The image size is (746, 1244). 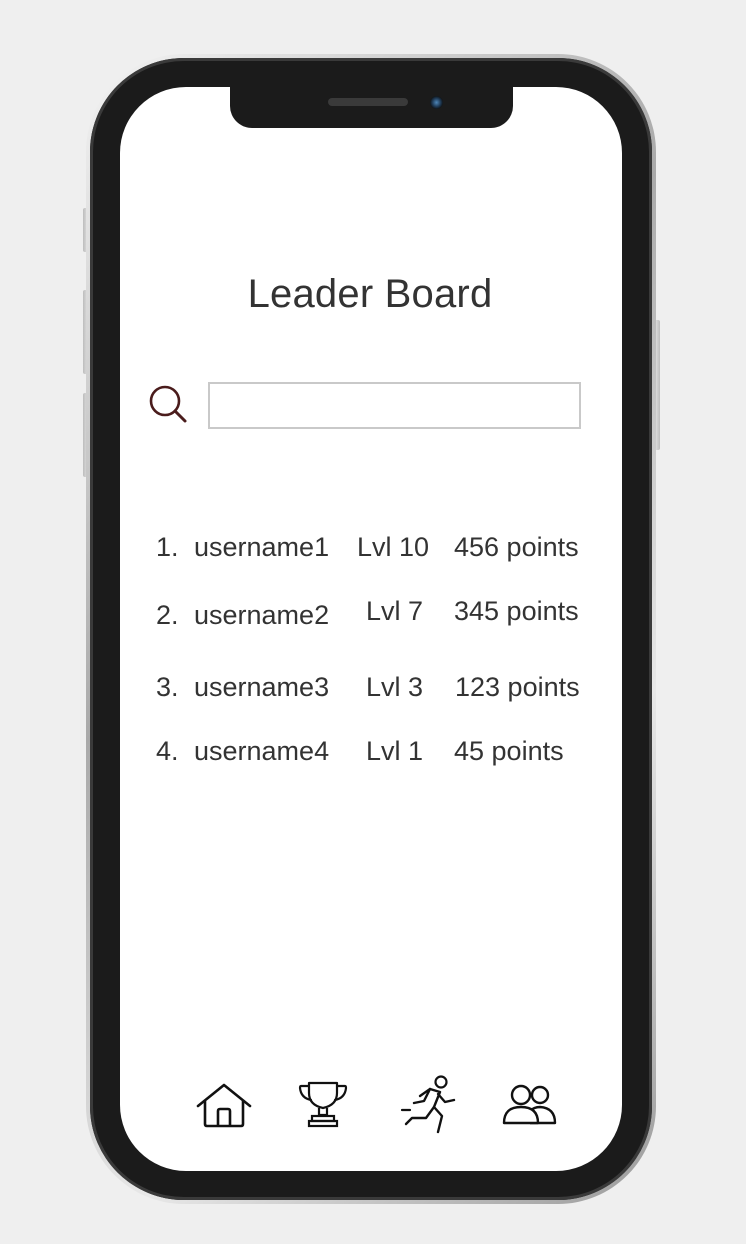 What do you see at coordinates (224, 1105) in the screenshot?
I see `home-icon` at bounding box center [224, 1105].